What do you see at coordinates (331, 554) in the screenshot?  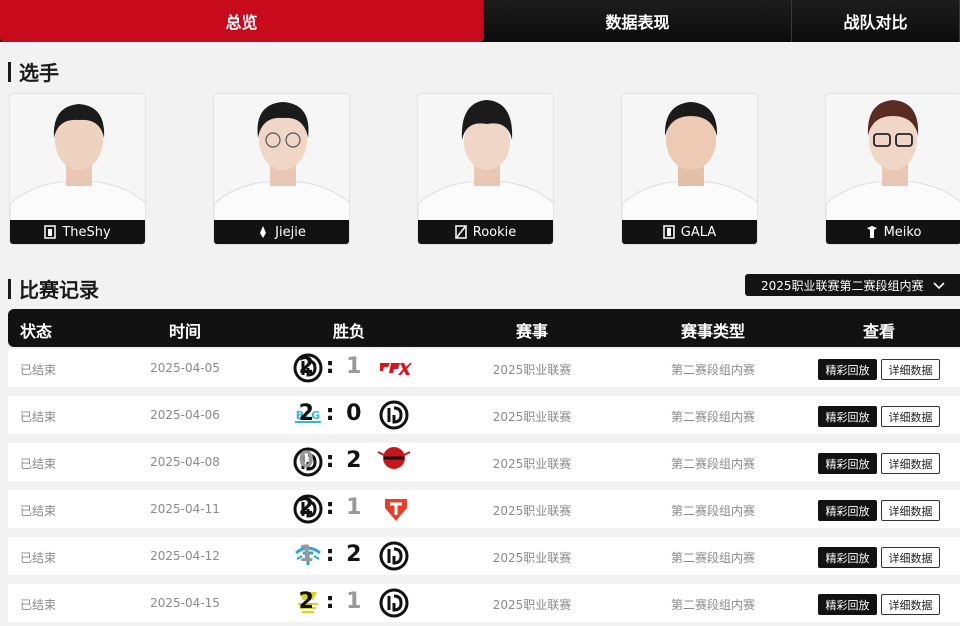 I see `match-score: 1 : 2` at bounding box center [331, 554].